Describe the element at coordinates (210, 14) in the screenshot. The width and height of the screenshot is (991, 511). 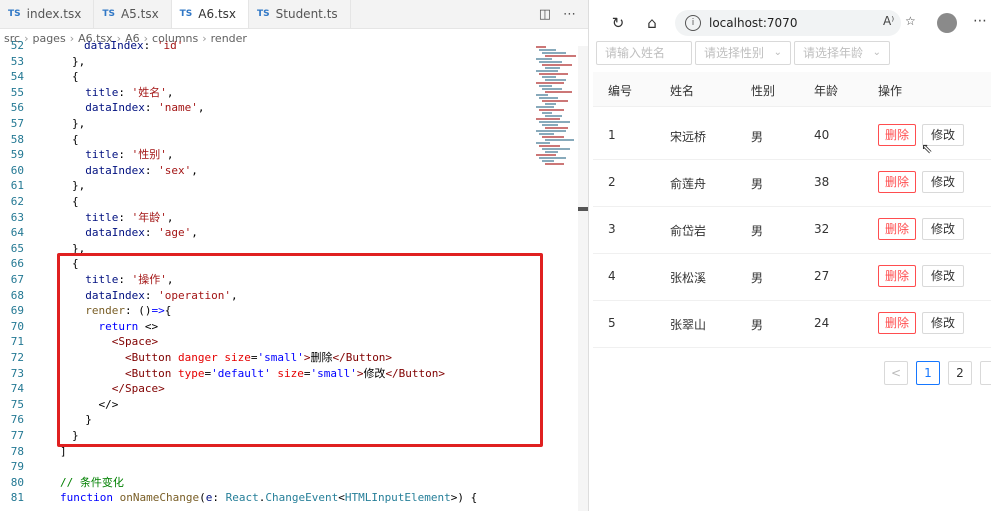
I see `tab-a6-tsx: TS A6.tsx` at that location.